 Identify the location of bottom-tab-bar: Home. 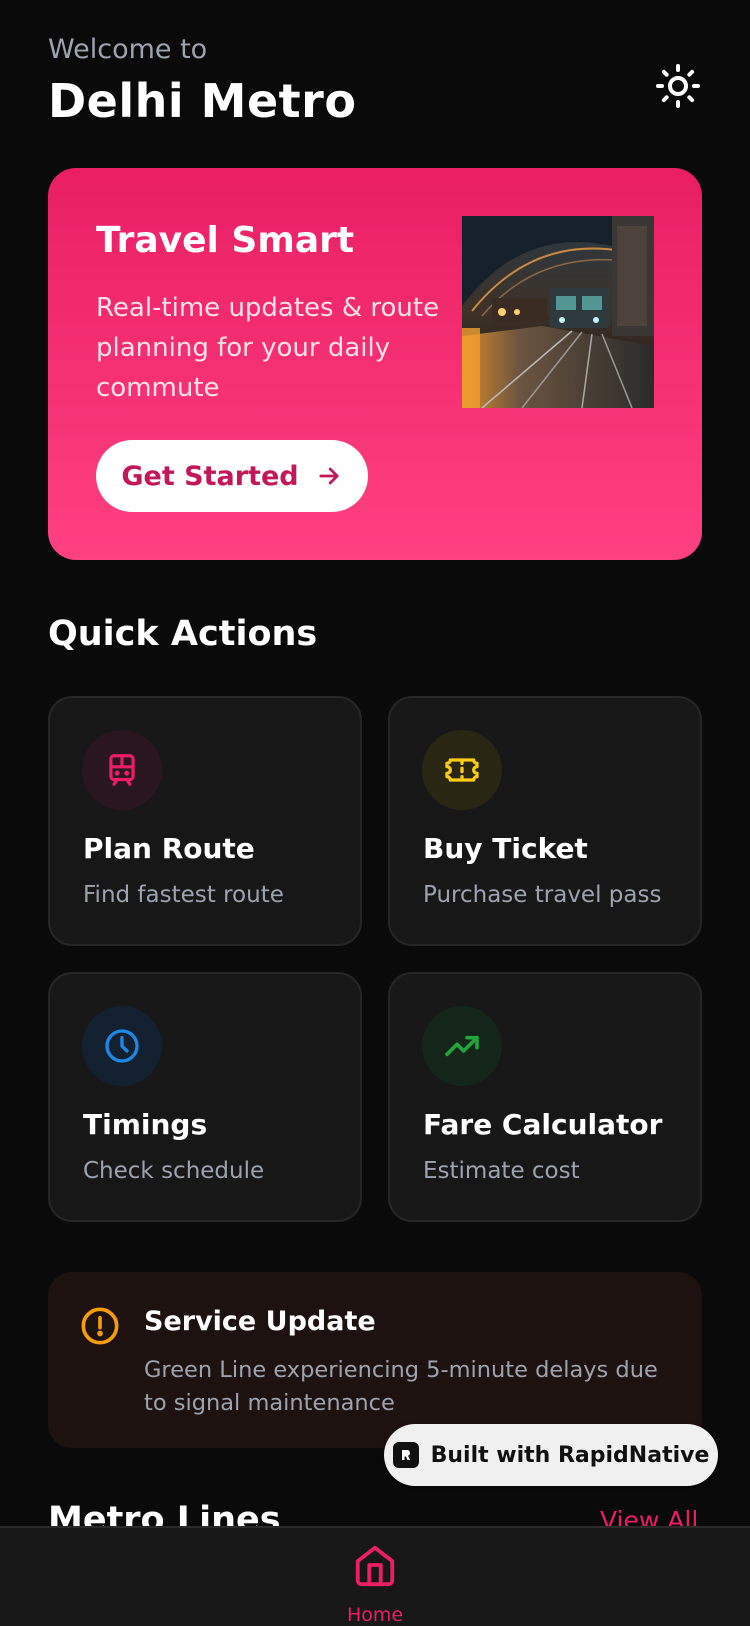
(375, 1576).